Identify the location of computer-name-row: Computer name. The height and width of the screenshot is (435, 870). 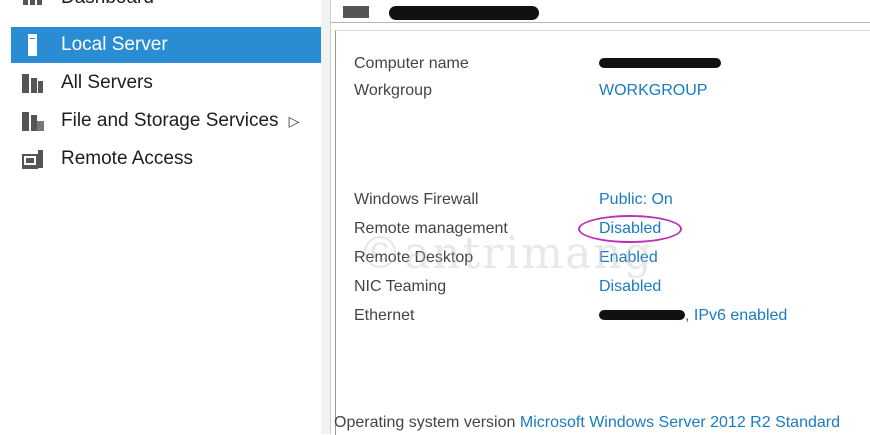
(537, 64).